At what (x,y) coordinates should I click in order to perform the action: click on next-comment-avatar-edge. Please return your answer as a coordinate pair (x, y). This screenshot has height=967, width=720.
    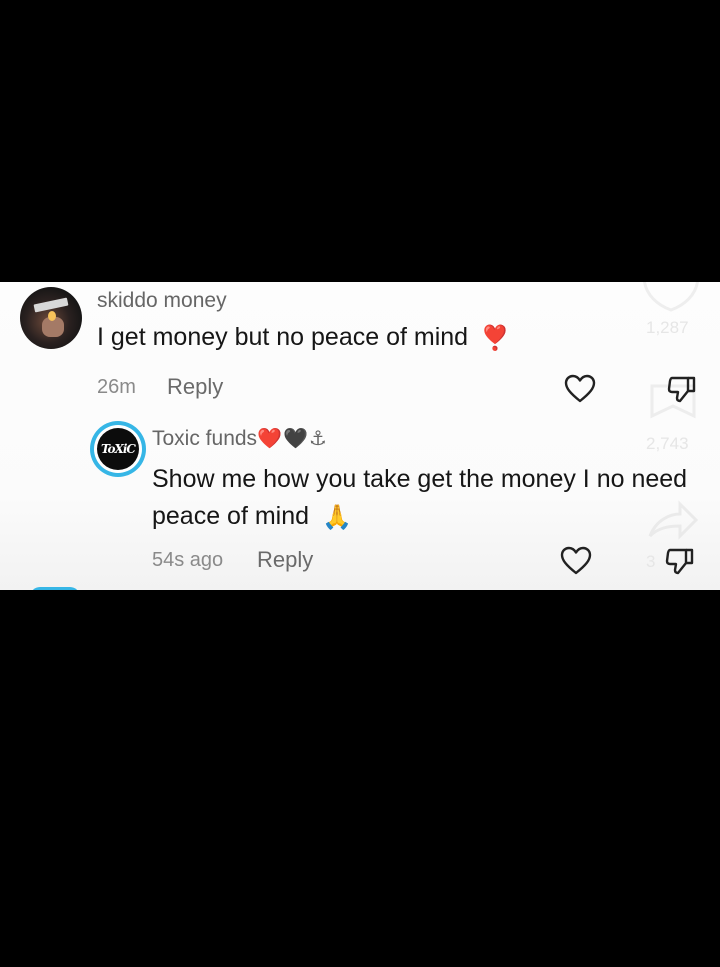
    Looking at the image, I should click on (55, 588).